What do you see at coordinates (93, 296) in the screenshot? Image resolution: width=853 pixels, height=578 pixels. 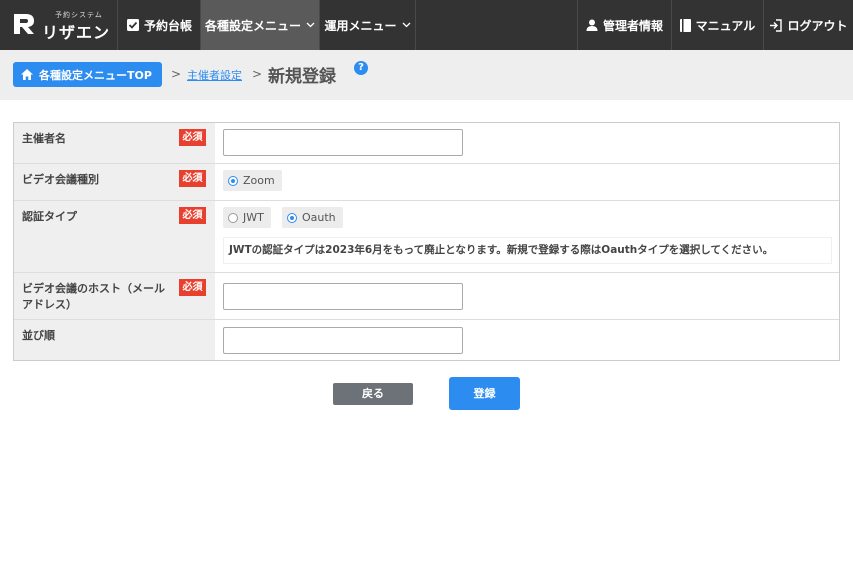 I see `field-label: ビデオ会議のホスト（メールアドレス）` at bounding box center [93, 296].